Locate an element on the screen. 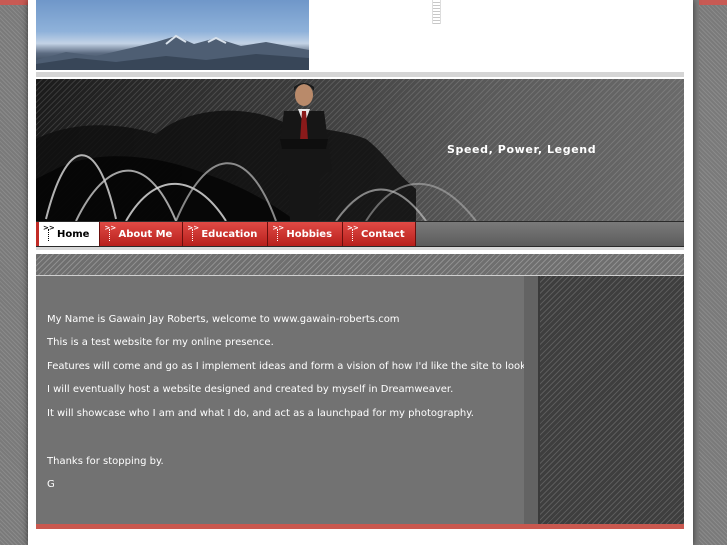  nav-item-label: Contact is located at coordinates (383, 234).